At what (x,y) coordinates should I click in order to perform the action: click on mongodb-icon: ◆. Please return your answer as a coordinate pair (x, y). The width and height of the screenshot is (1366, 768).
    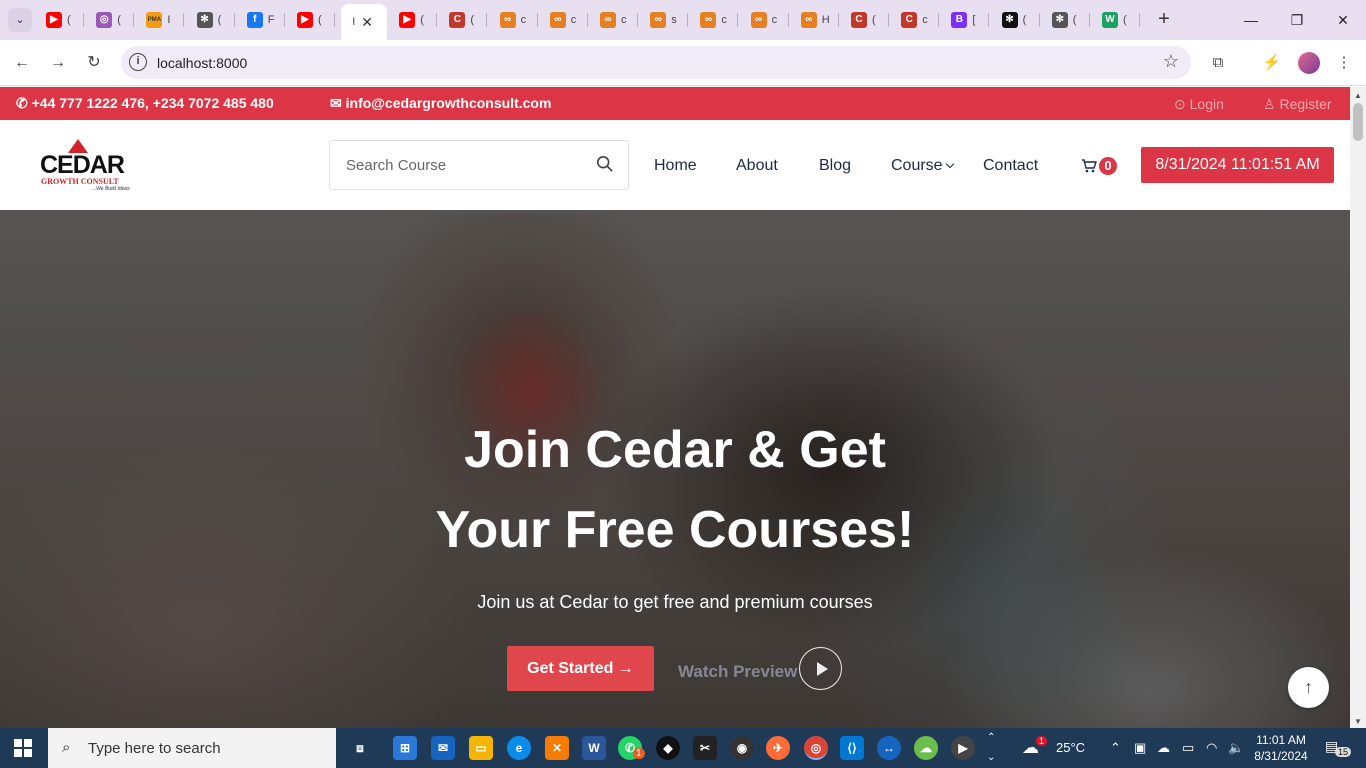
    Looking at the image, I should click on (668, 748).